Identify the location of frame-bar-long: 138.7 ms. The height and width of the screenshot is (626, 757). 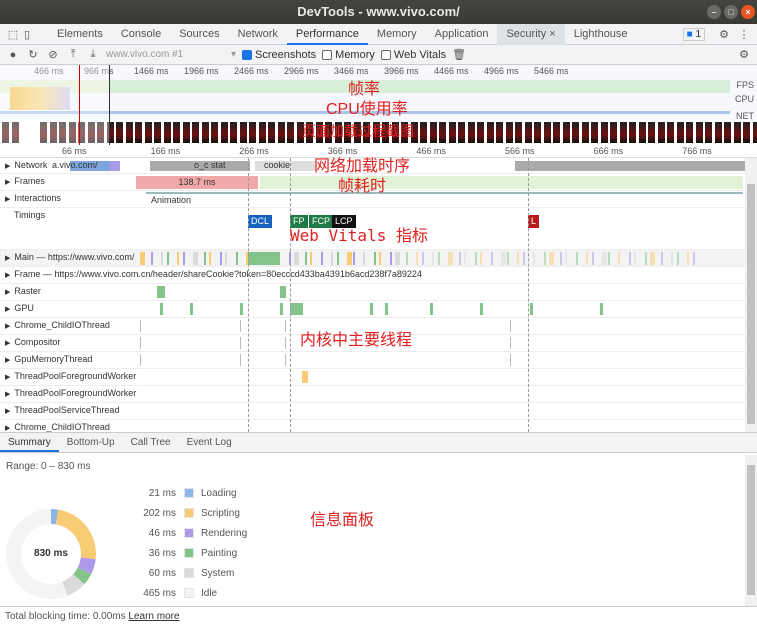
(197, 182).